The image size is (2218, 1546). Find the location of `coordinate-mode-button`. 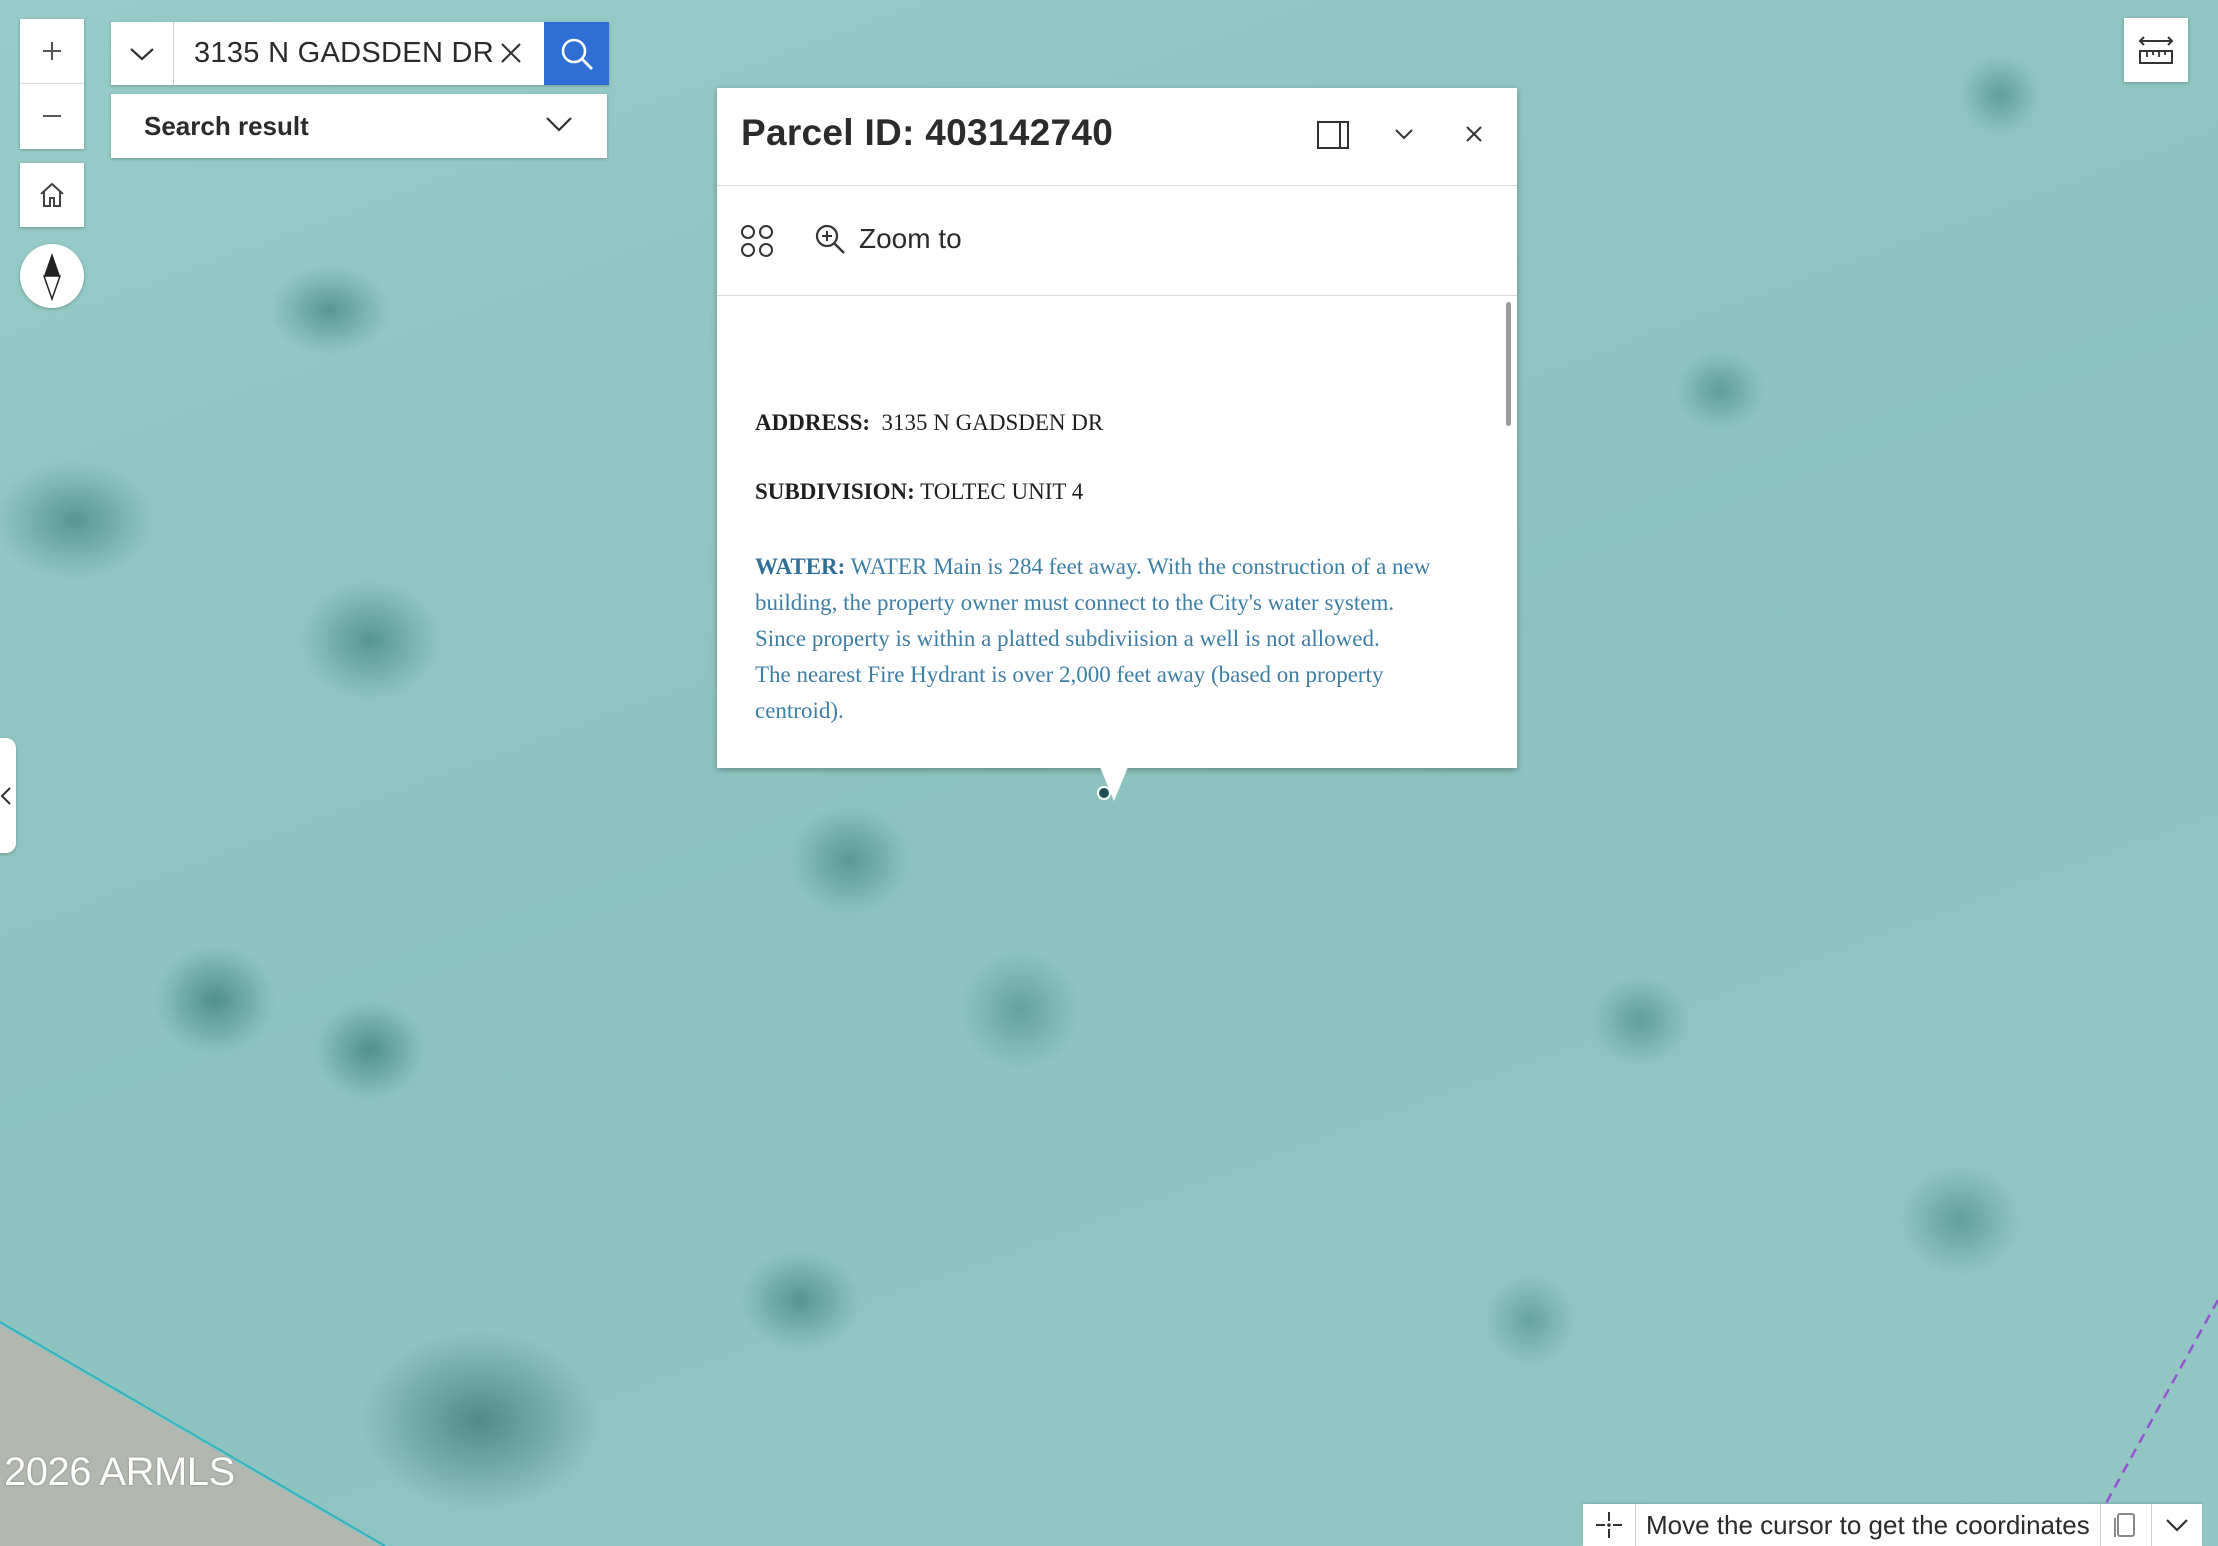

coordinate-mode-button is located at coordinates (1609, 1525).